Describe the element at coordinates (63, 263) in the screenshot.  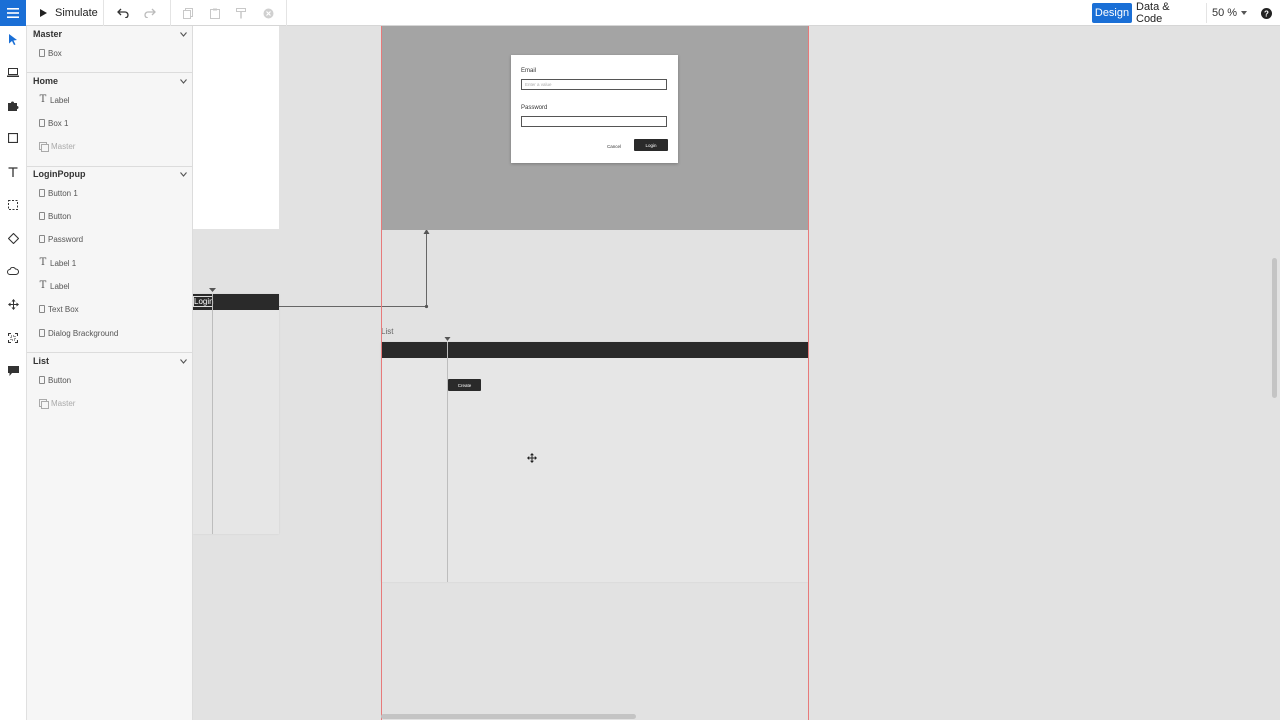
I see `layer-item-label: Label 1` at that location.